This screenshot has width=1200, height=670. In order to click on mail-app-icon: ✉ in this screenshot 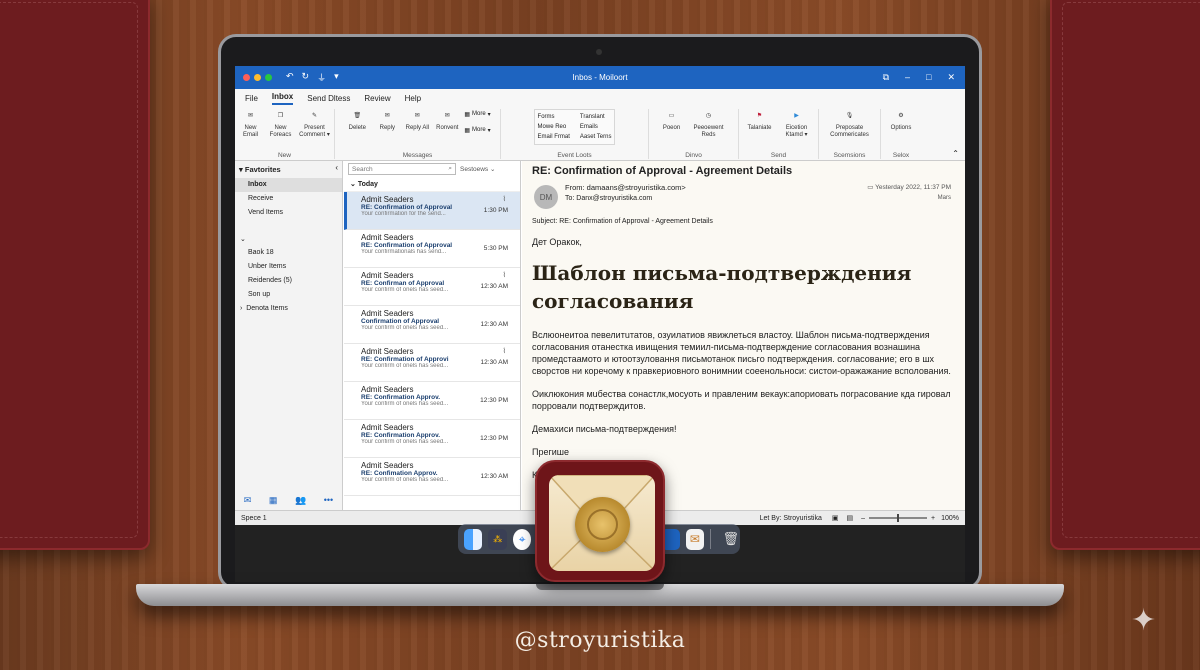, I will do `click(695, 539)`.